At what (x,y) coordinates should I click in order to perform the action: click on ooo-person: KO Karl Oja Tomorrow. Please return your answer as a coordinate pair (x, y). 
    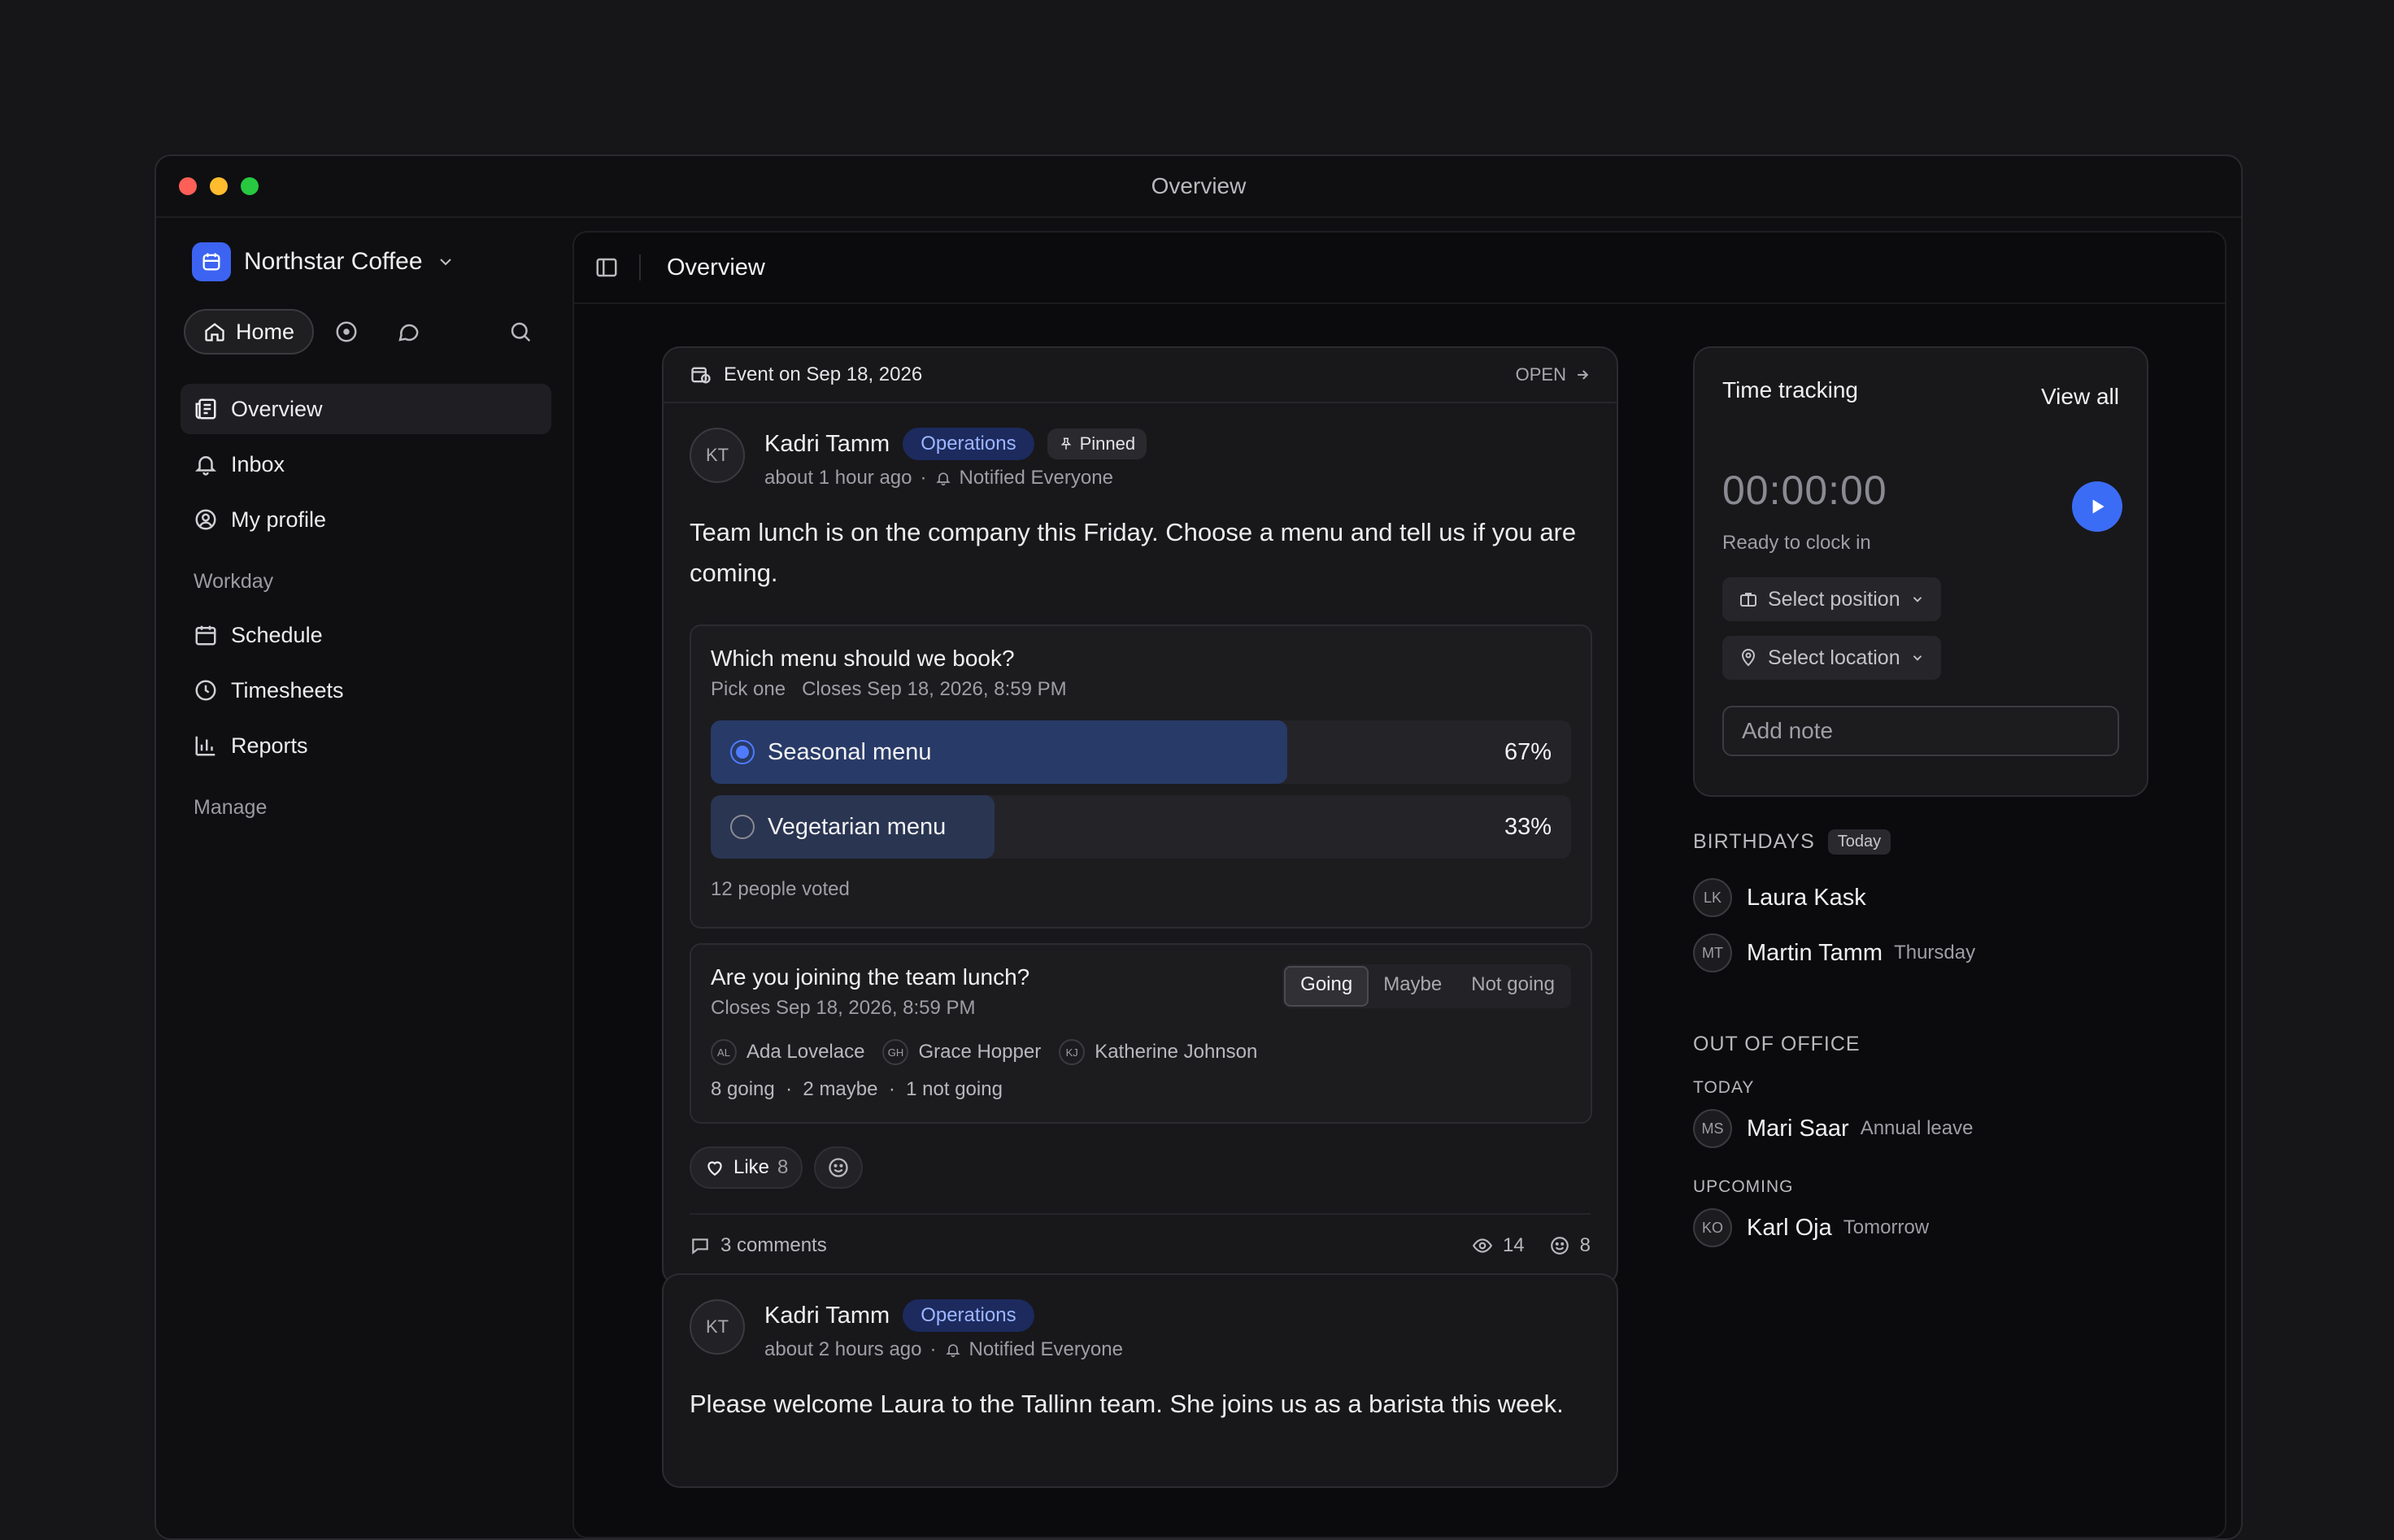
    Looking at the image, I should click on (1811, 1227).